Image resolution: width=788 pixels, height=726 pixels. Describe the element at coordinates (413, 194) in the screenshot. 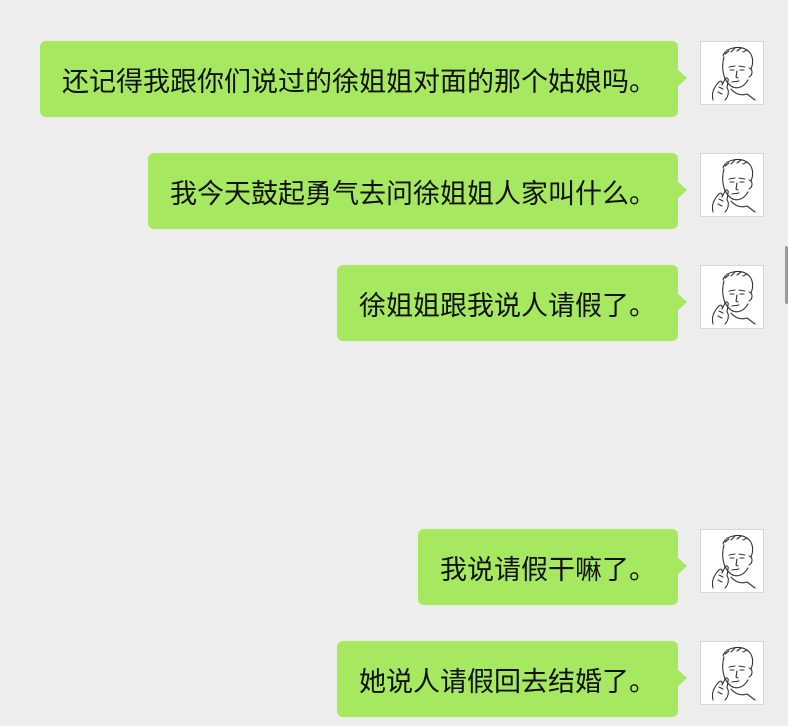

I see `message-text: 我今天鼓起勇气去问徐姐姐人家叫什么。` at that location.